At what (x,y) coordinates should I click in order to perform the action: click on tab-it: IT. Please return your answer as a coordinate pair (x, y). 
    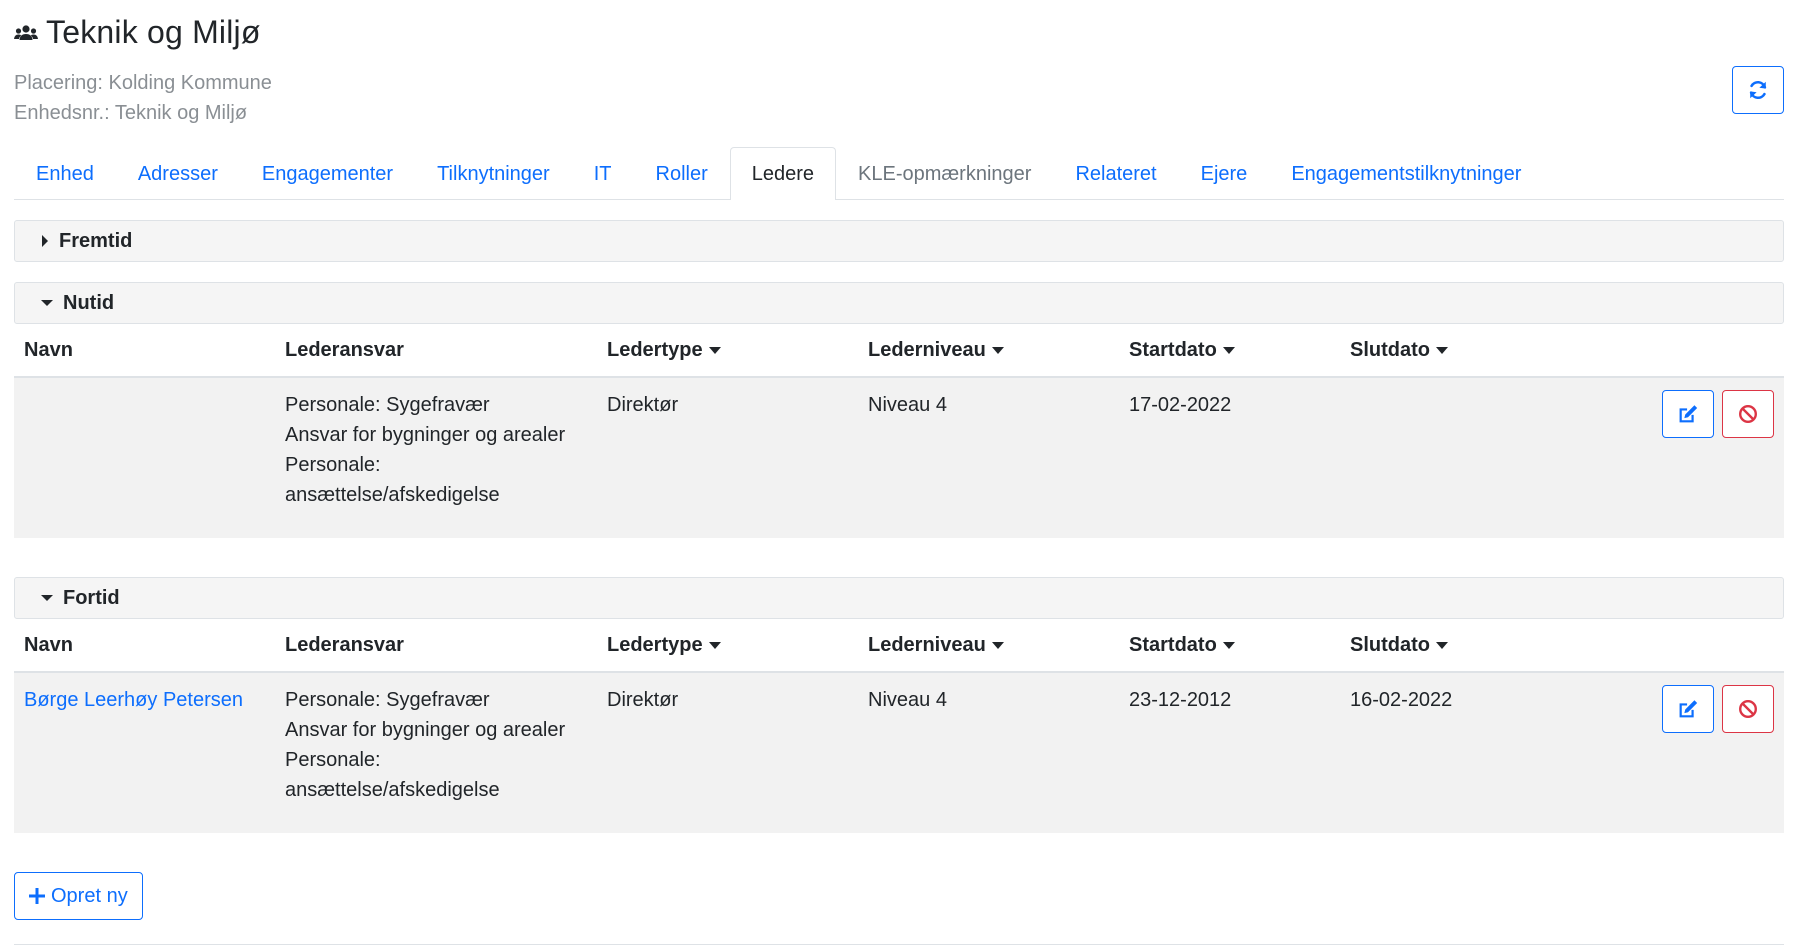
    Looking at the image, I should click on (603, 173).